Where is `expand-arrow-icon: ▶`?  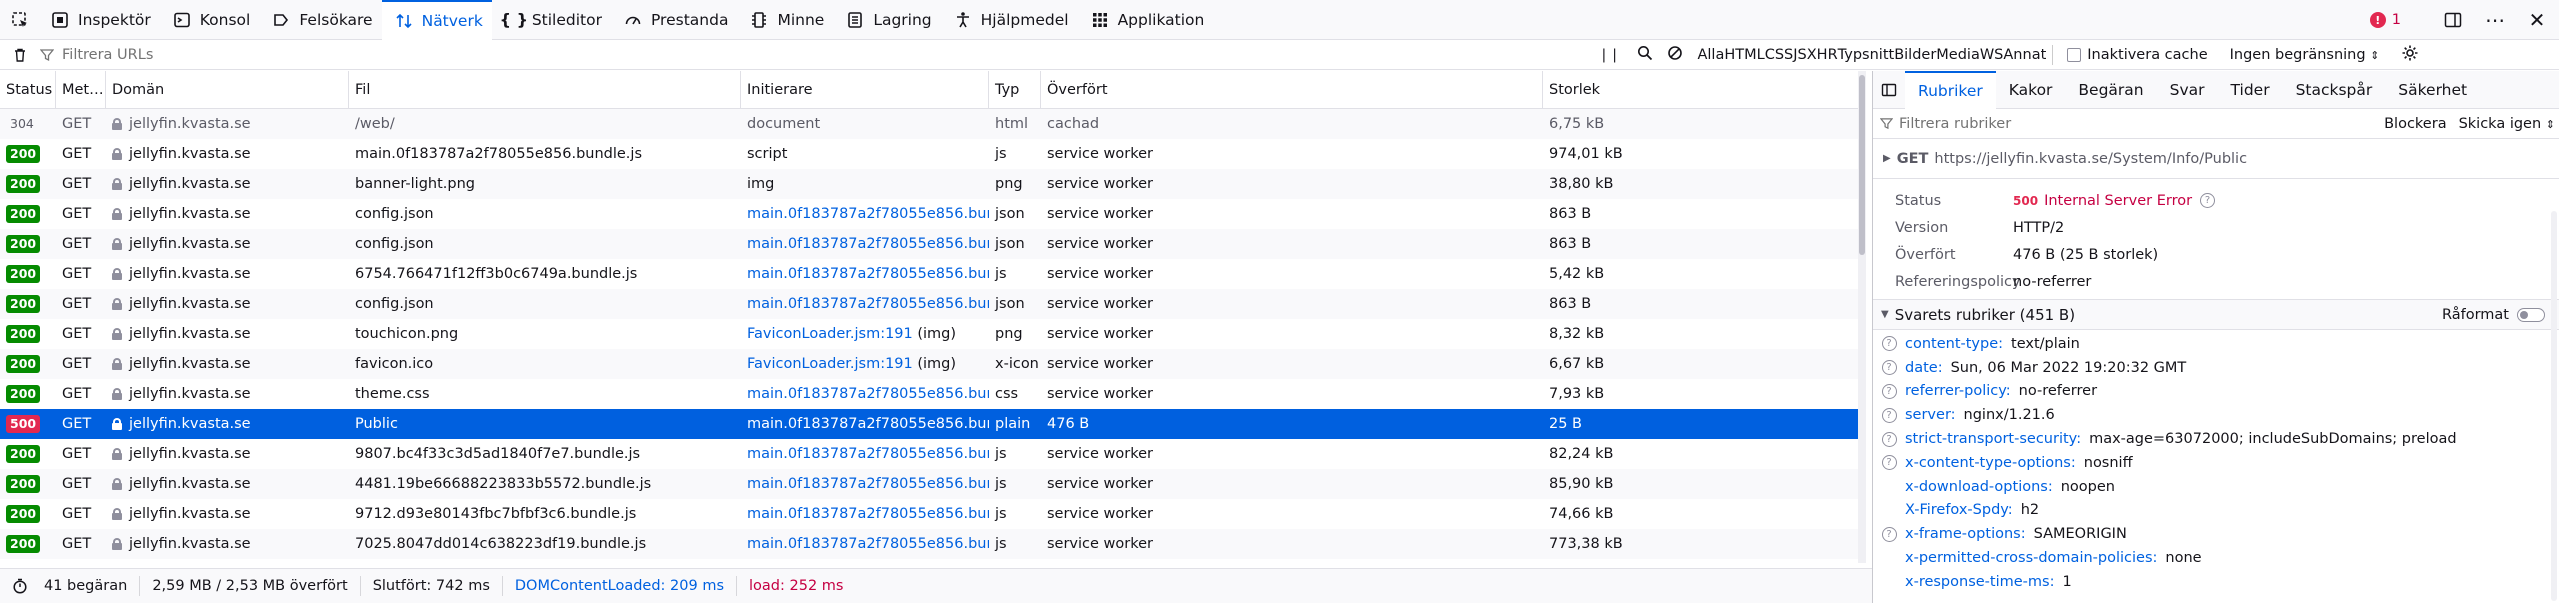
expand-arrow-icon: ▶ is located at coordinates (1887, 158).